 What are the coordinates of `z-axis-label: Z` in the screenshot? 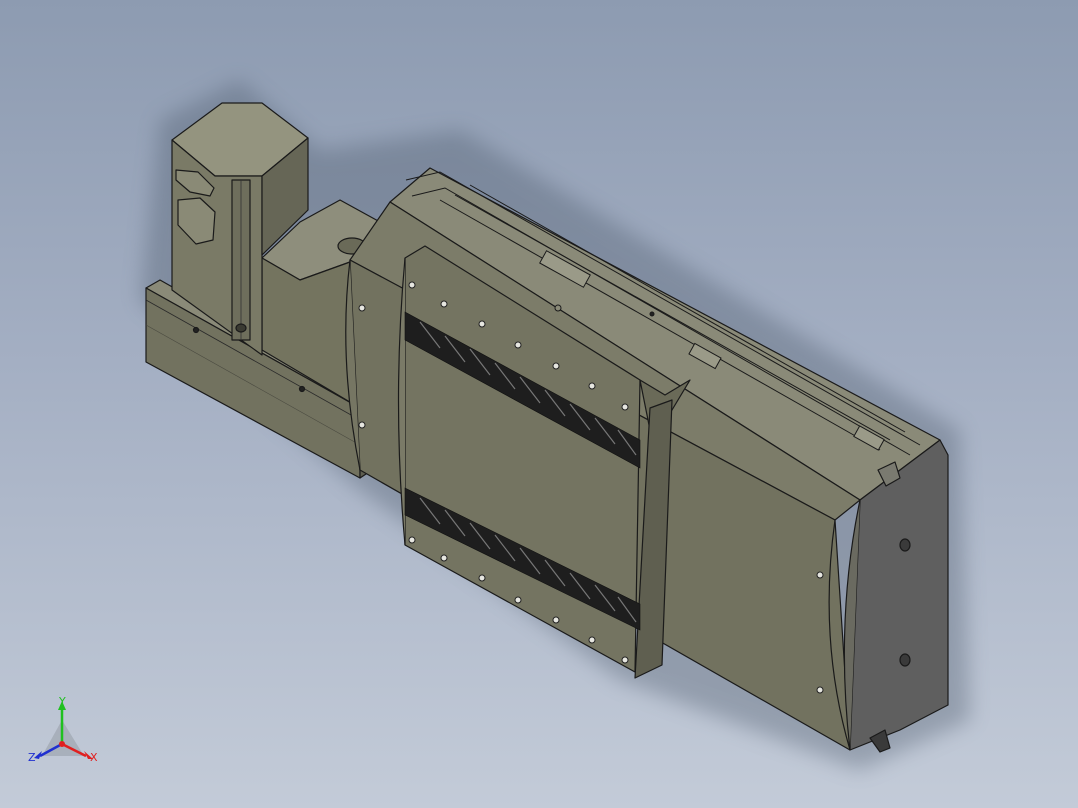 It's located at (32, 757).